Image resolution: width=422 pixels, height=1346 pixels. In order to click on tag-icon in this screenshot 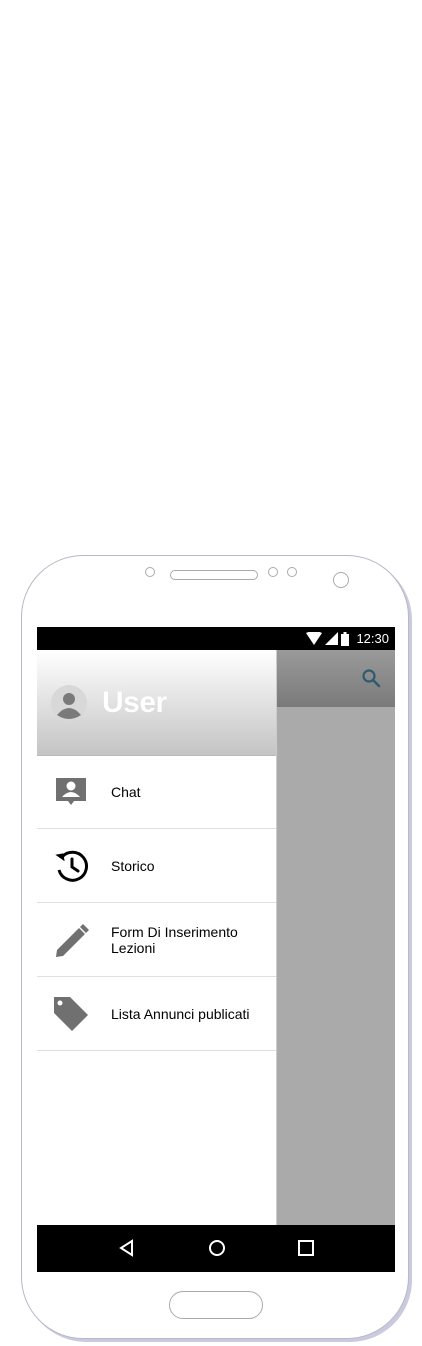, I will do `click(71, 1014)`.